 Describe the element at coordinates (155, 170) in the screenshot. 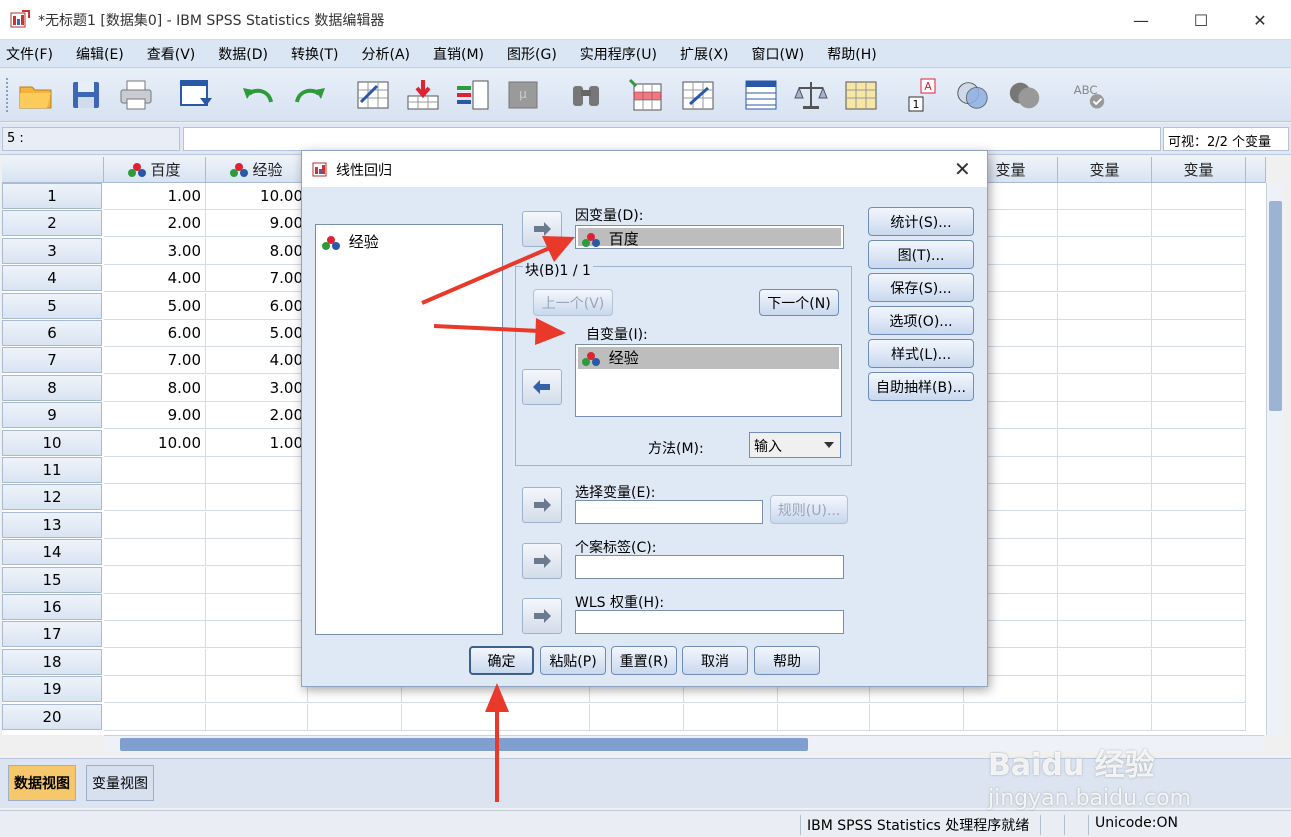

I see `column-header-baidu: 百度` at that location.